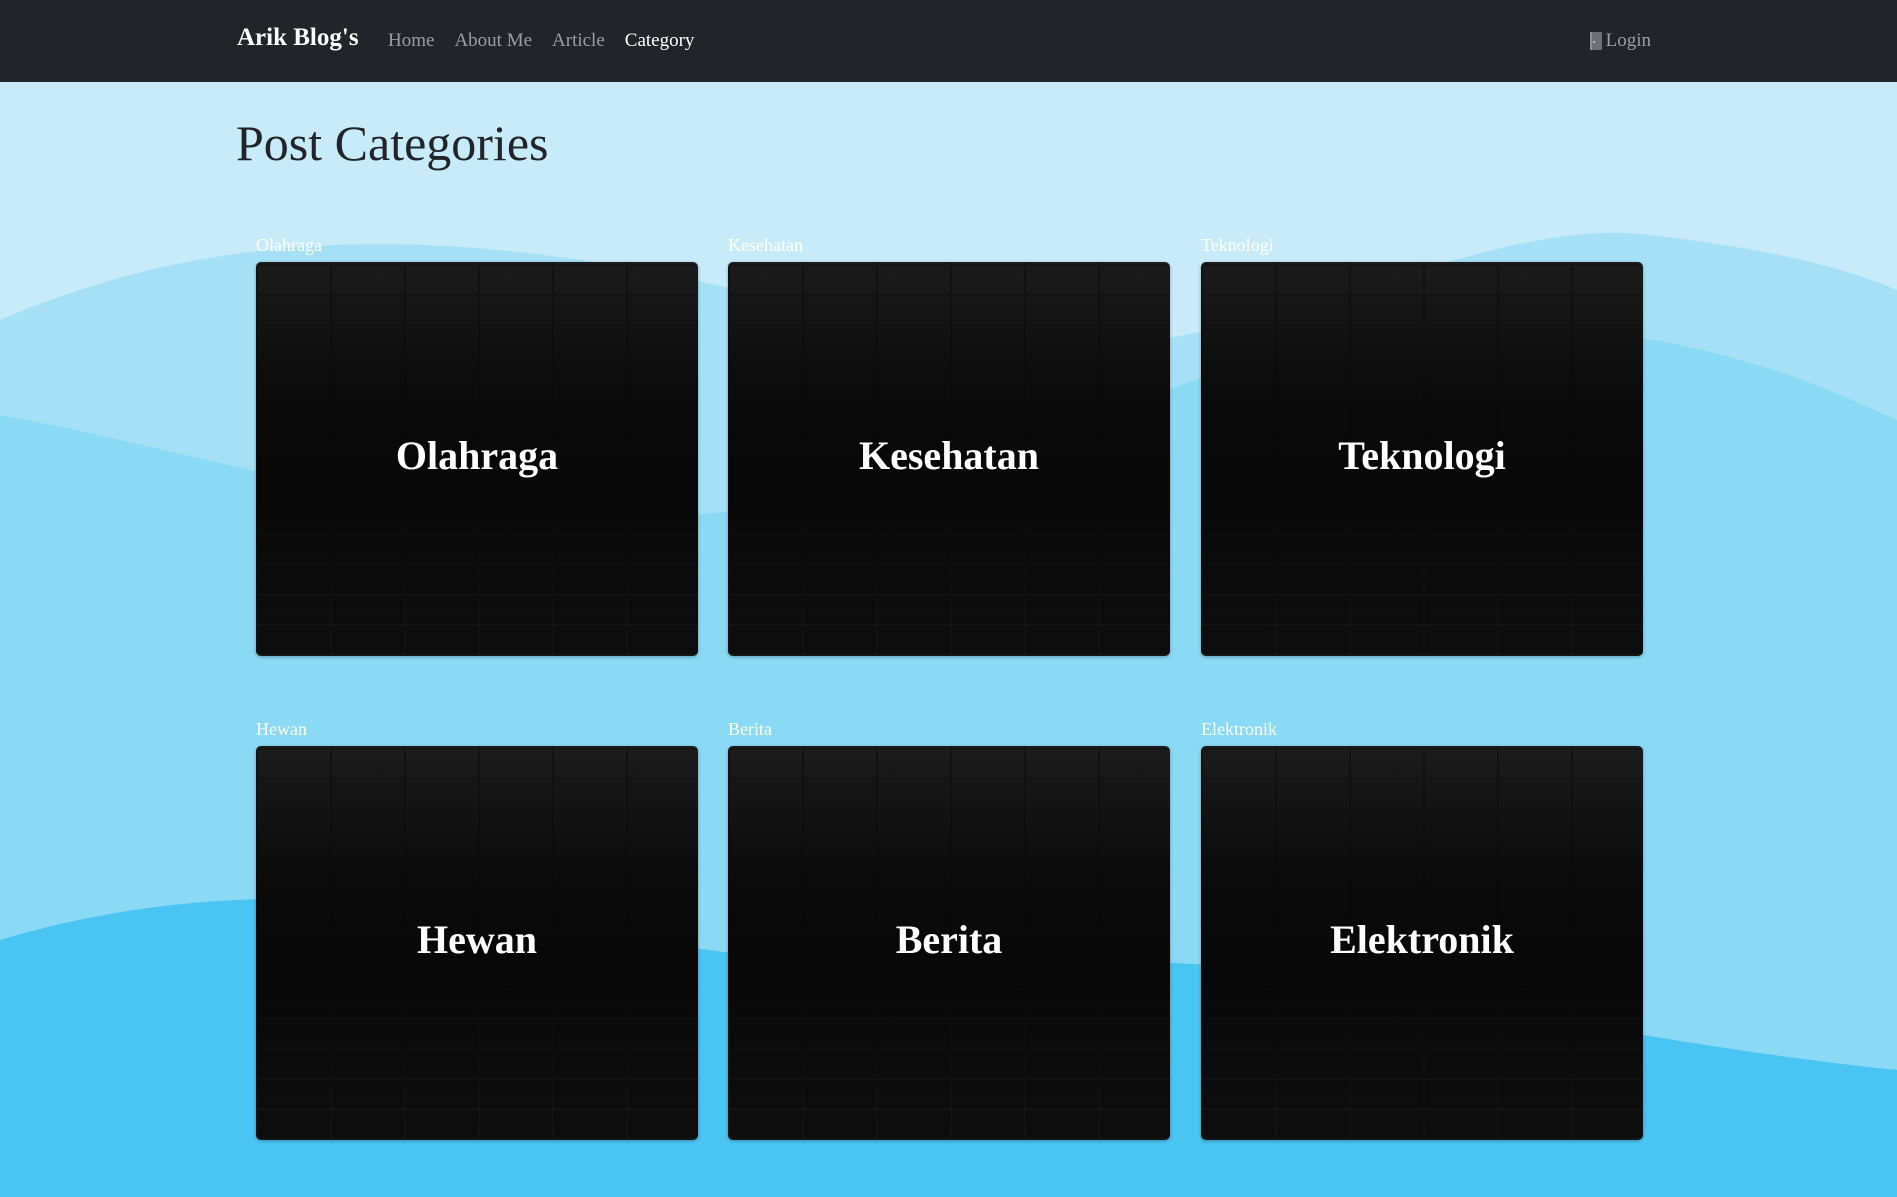 This screenshot has height=1197, width=1897. I want to click on login-label: Login, so click(1628, 40).